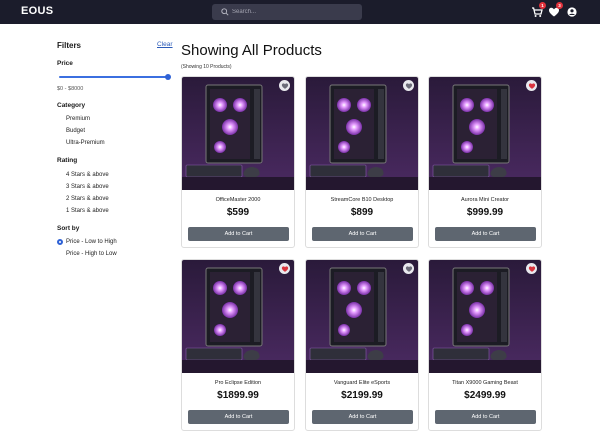 The height and width of the screenshot is (431, 600). What do you see at coordinates (555, 10) in the screenshot?
I see `wishlist-button: 3` at bounding box center [555, 10].